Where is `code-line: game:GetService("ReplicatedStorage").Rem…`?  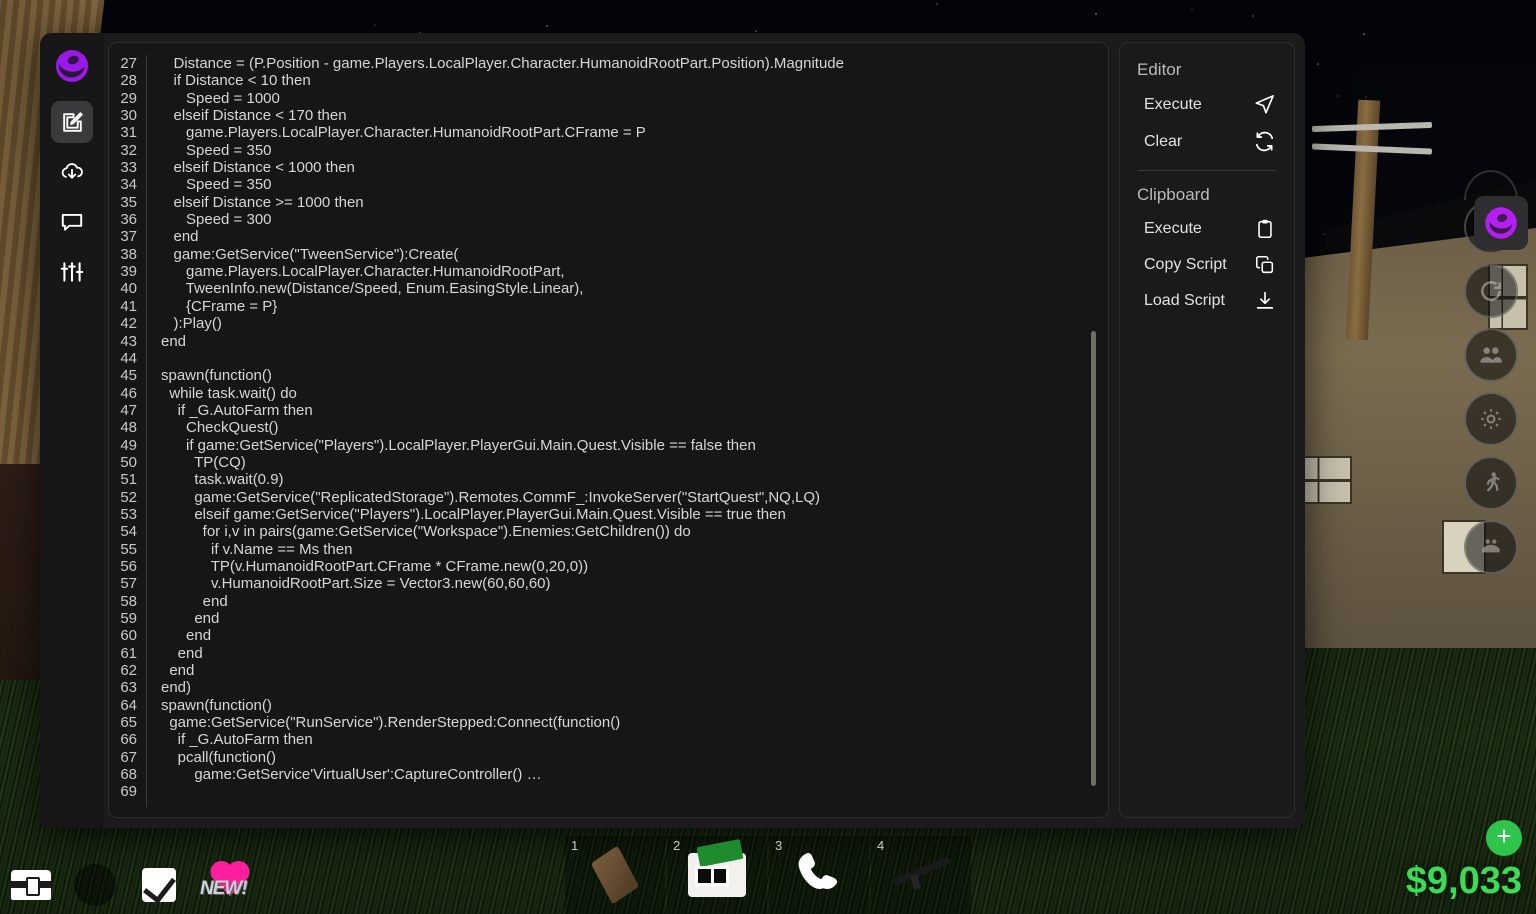 code-line: game:GetService("ReplicatedStorage").Rem… is located at coordinates (491, 497).